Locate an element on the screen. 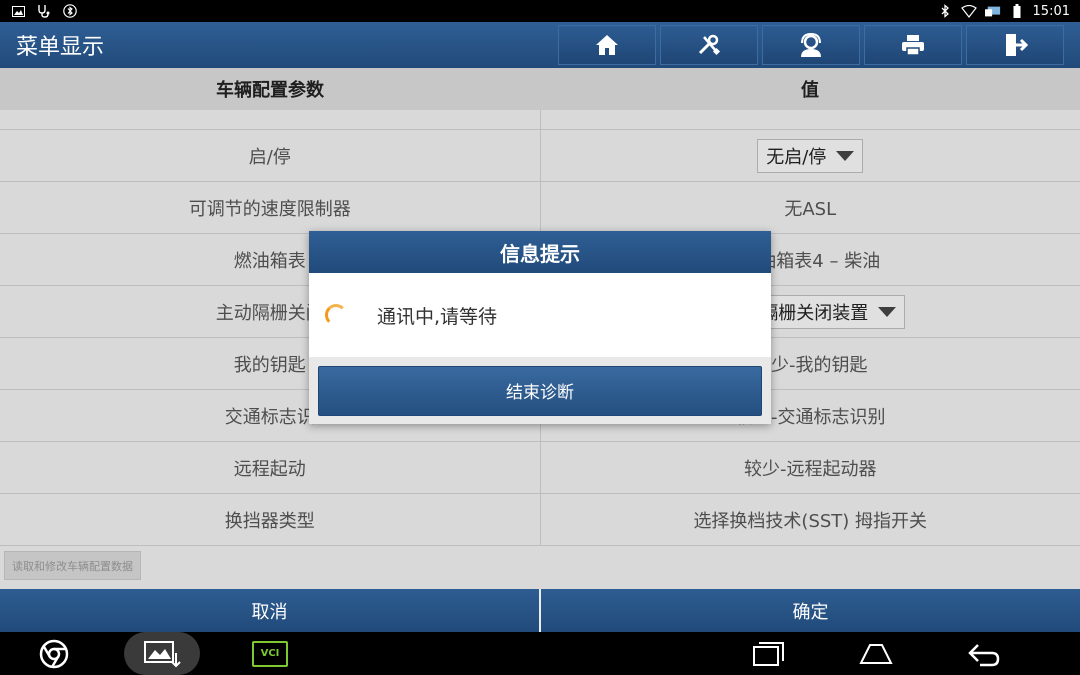  bluetooth-notification-icon is located at coordinates (70, 11).